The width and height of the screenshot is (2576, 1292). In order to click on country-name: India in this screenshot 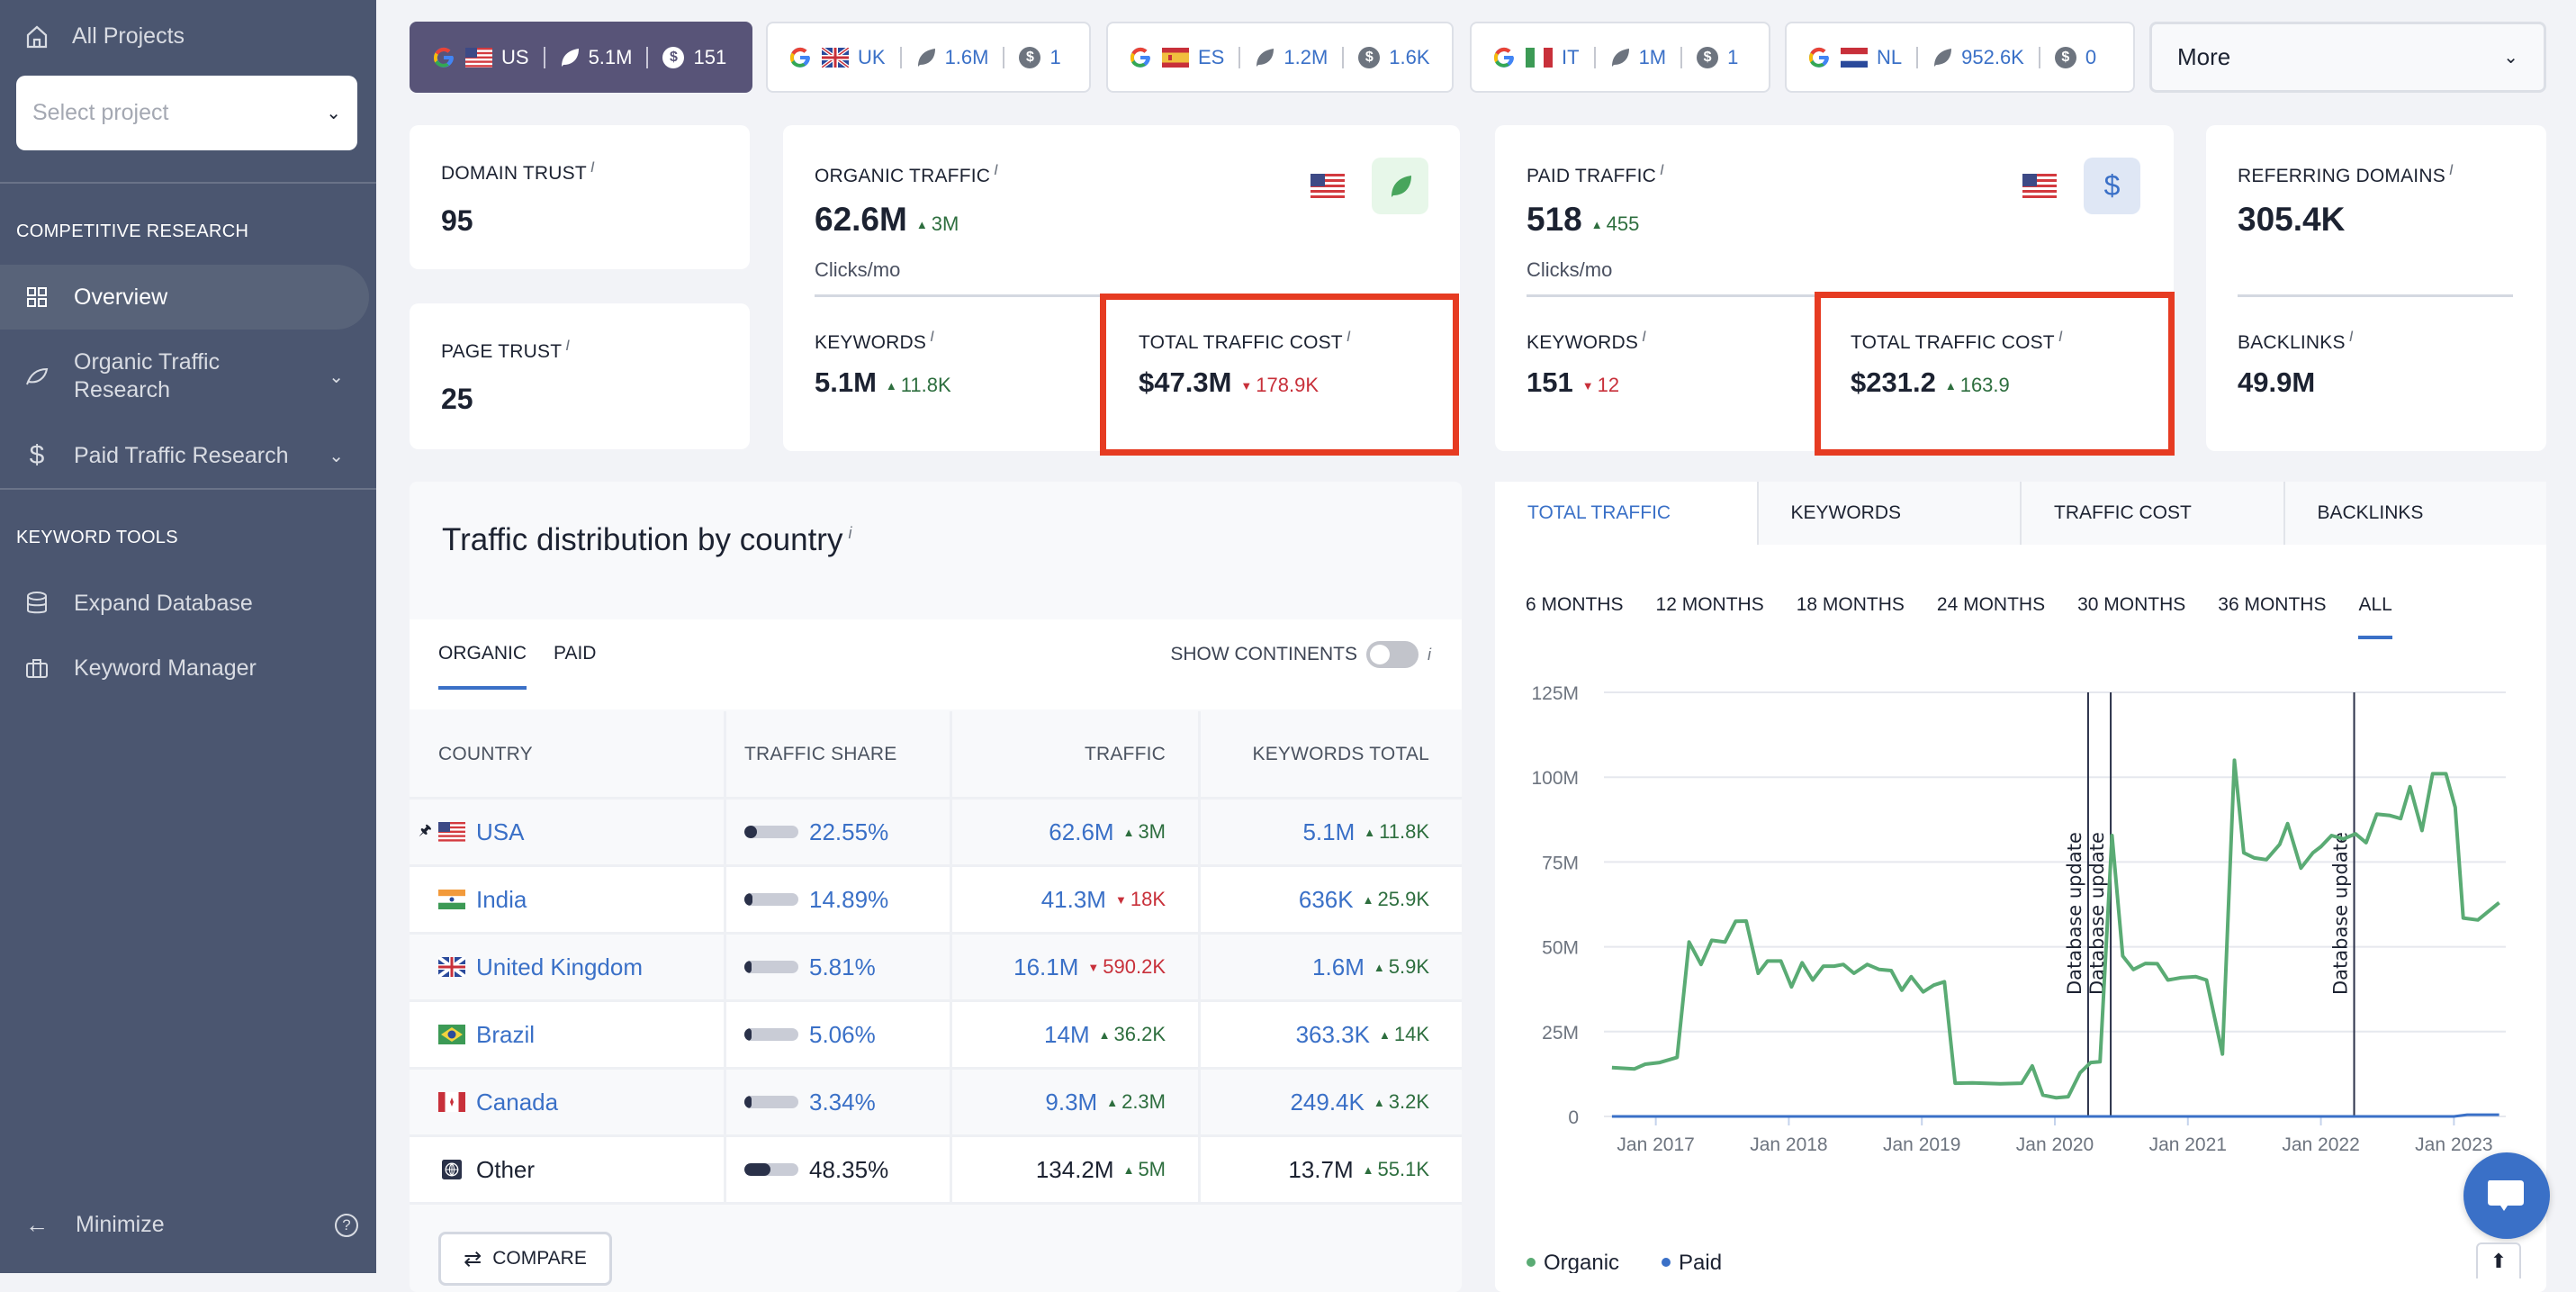, I will do `click(501, 900)`.